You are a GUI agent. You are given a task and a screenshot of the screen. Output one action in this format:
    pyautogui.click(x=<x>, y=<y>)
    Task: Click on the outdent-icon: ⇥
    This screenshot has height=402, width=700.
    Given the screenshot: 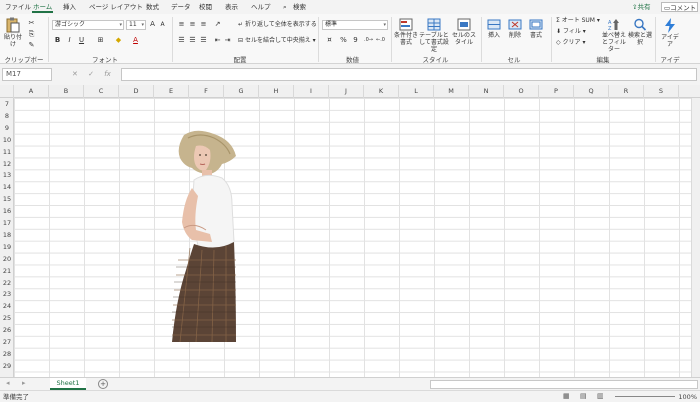 What is the action you would take?
    pyautogui.click(x=227, y=40)
    